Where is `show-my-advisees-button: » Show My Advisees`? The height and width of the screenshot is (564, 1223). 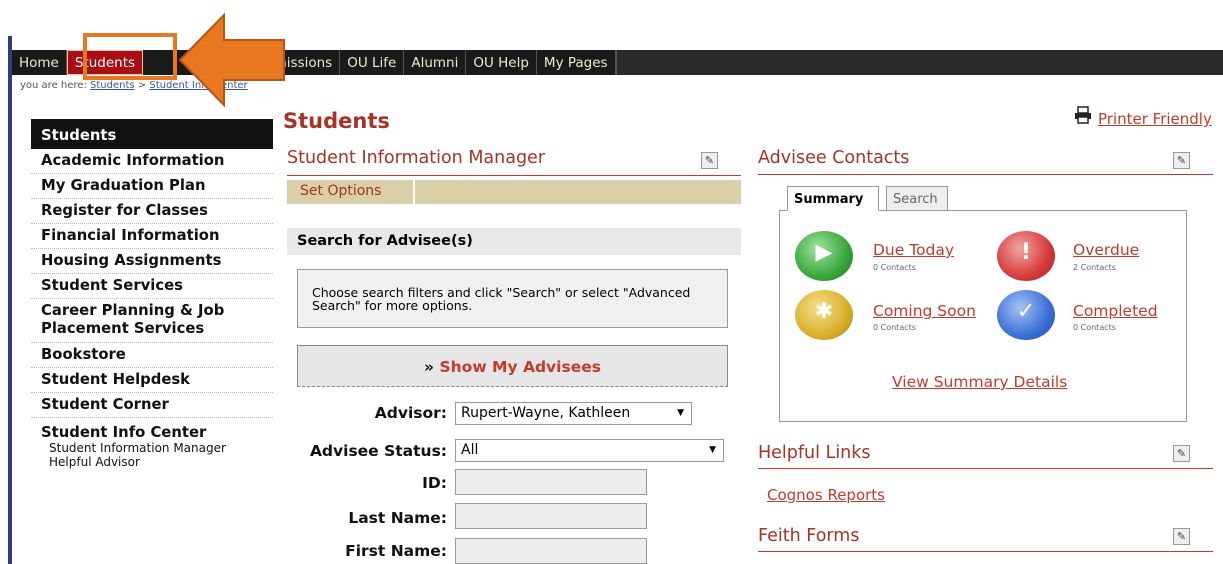
show-my-advisees-button: » Show My Advisees is located at coordinates (512, 366).